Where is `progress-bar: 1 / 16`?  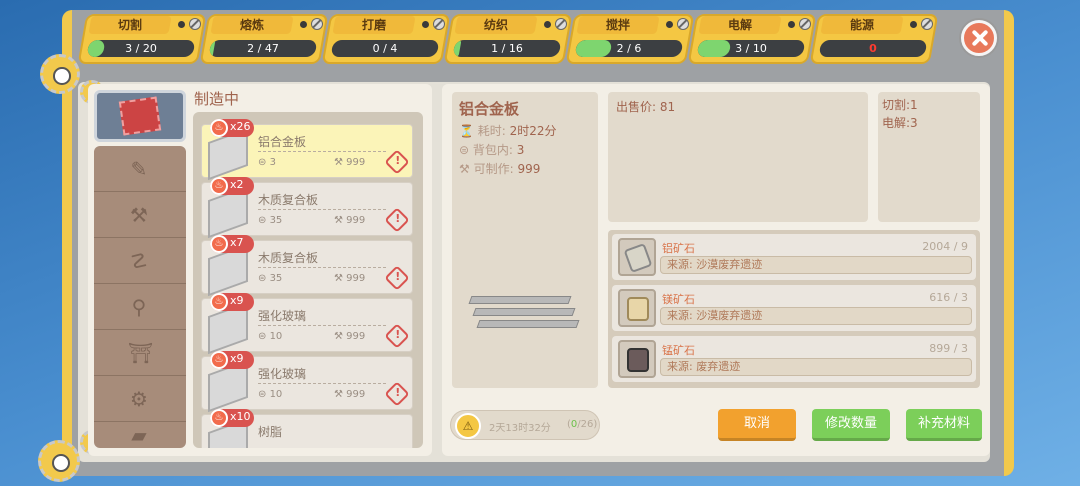
progress-bar: 1 / 16 is located at coordinates (507, 48).